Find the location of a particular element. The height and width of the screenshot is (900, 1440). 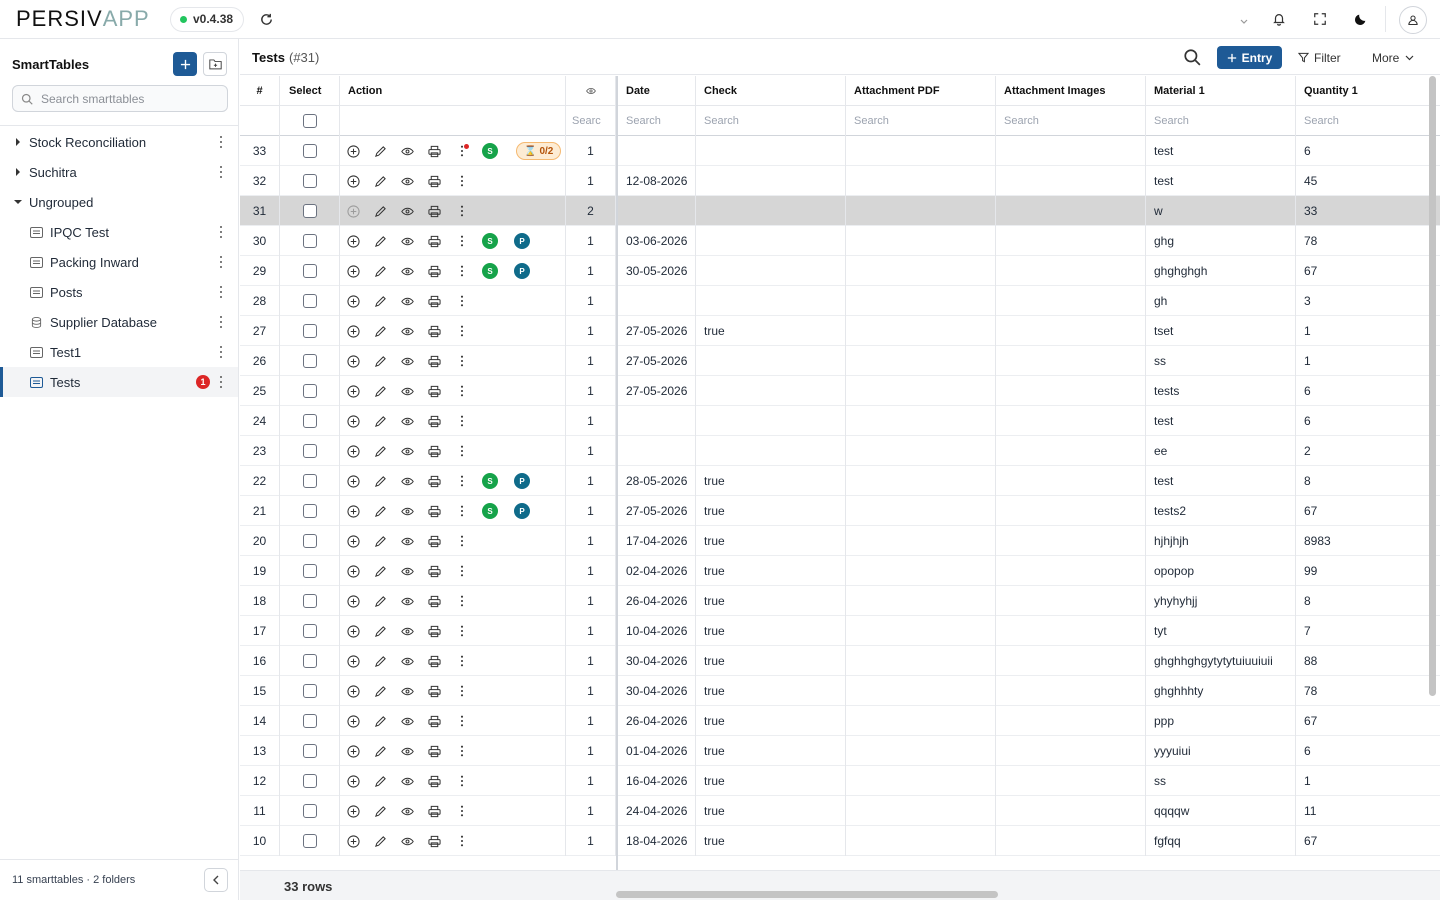

table-row: 30 S P 1 03-06-2026 ghg 78 is located at coordinates (840, 241).